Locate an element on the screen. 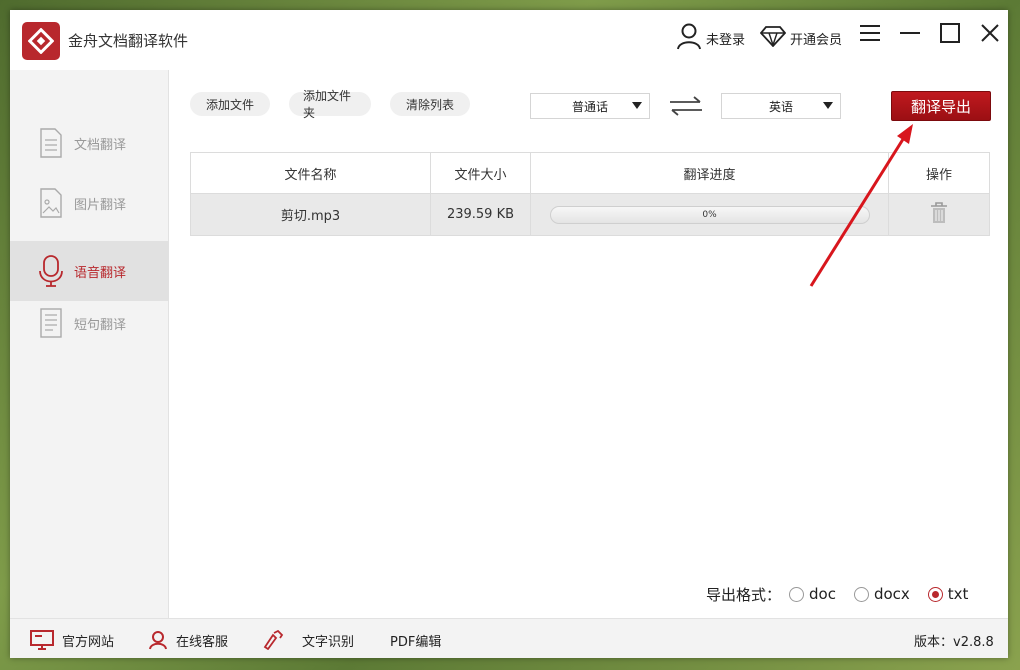  menu-button is located at coordinates (870, 33).